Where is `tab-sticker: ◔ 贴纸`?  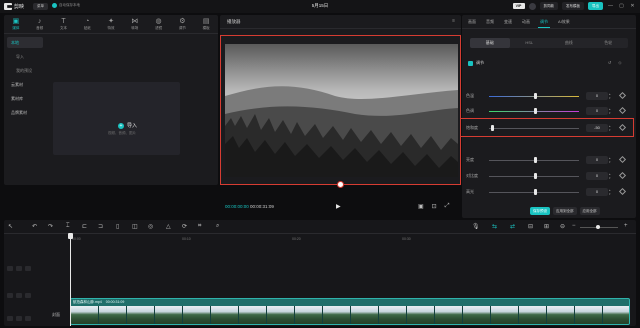
tab-sticker: ◔ 贴纸 is located at coordinates (87, 24).